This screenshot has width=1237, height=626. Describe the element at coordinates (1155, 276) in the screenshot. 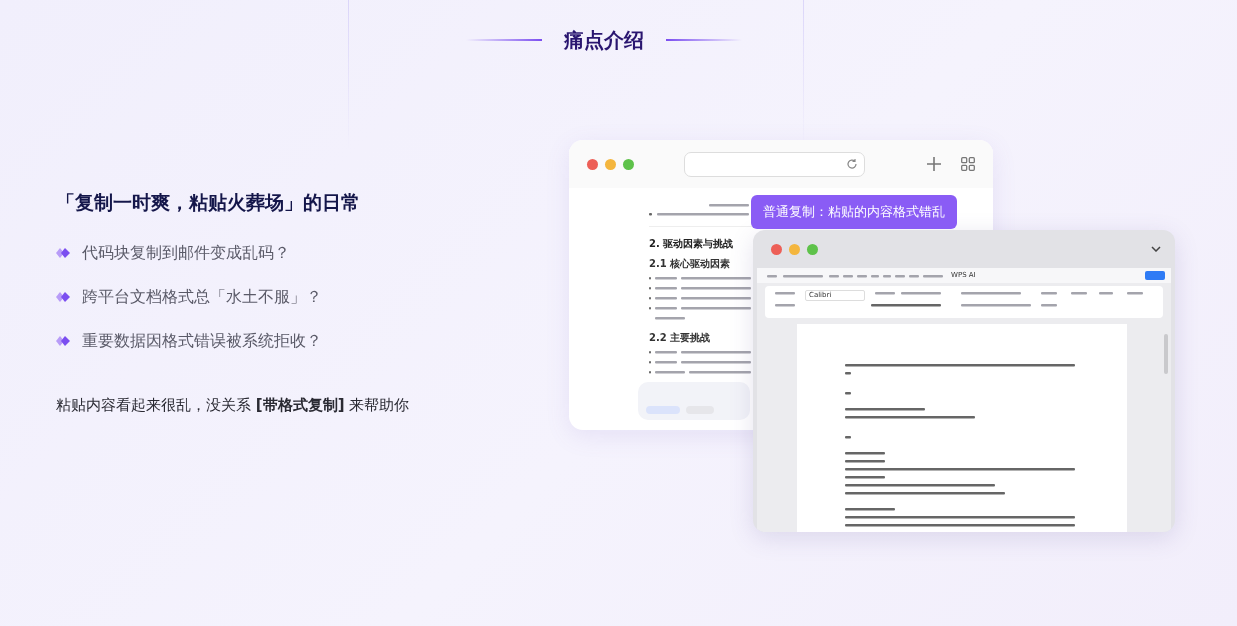

I see `share-button` at that location.